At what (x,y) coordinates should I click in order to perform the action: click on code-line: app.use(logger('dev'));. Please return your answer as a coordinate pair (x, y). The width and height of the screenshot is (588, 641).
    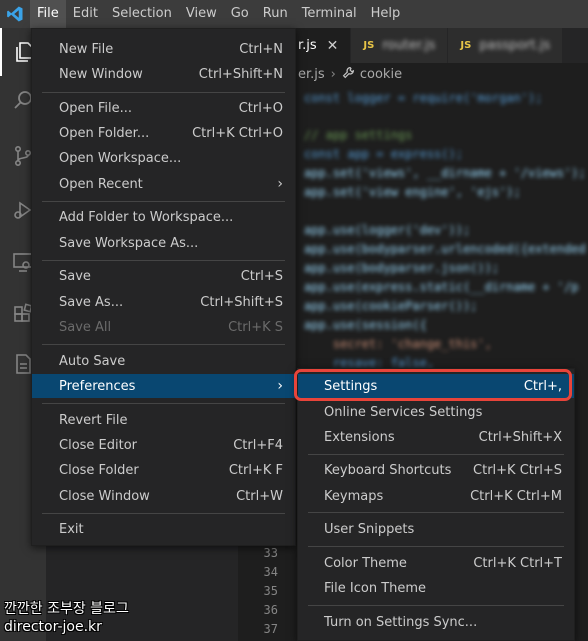
    Looking at the image, I should click on (387, 230).